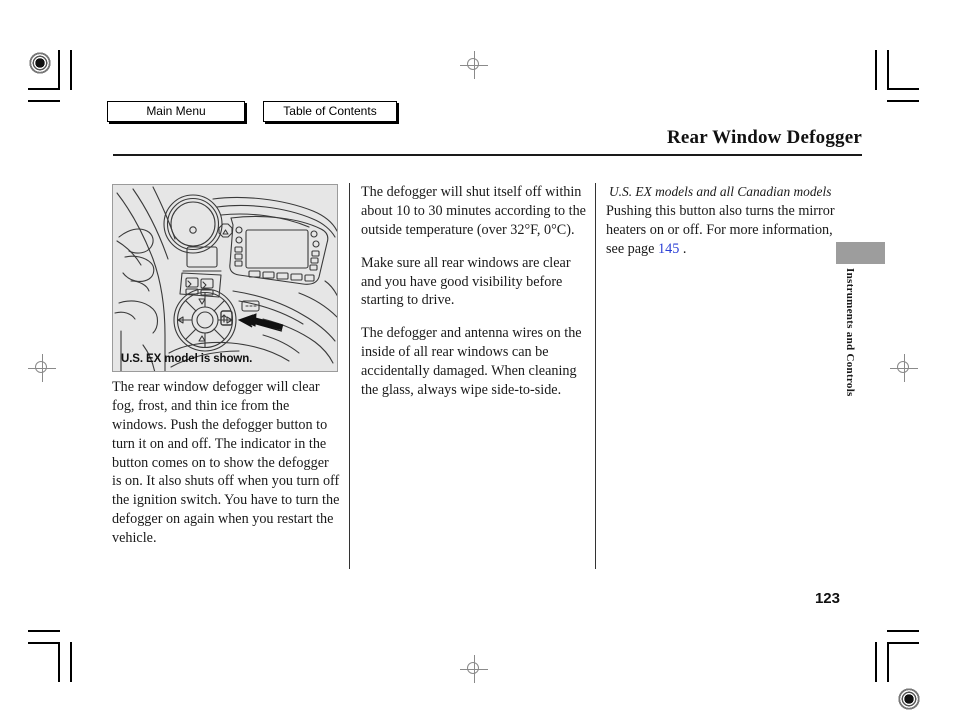 This screenshot has width=954, height=720. I want to click on dashboard-line-art, so click(225, 278).